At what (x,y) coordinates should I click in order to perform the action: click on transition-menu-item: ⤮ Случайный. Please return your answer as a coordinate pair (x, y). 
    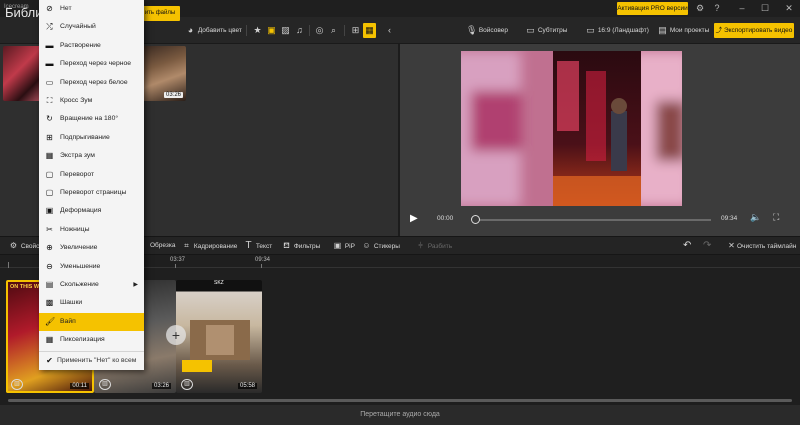
    Looking at the image, I should click on (91, 27).